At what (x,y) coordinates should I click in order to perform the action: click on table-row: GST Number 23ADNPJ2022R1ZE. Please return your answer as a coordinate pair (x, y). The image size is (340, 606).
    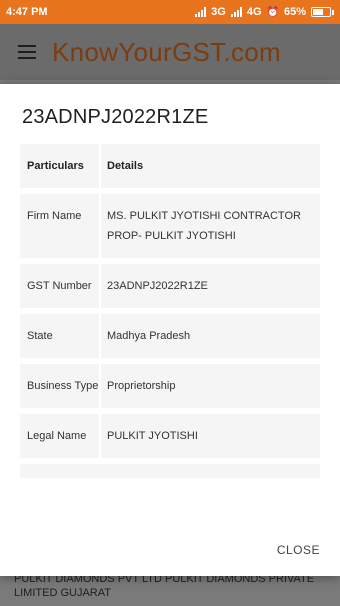
    Looking at the image, I should click on (170, 286).